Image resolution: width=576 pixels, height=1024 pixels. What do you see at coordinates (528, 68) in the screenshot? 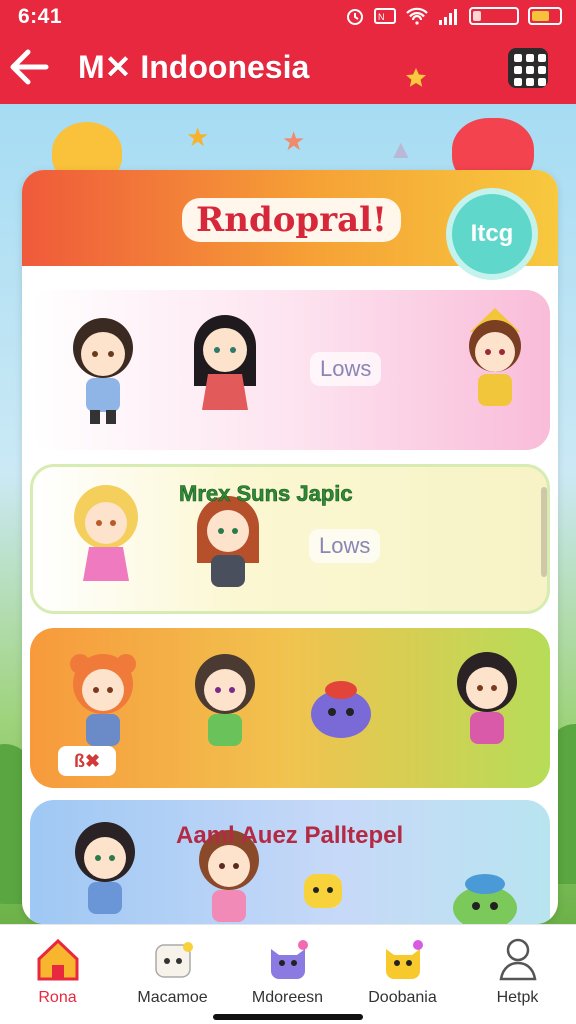
I see `grid-icon` at bounding box center [528, 68].